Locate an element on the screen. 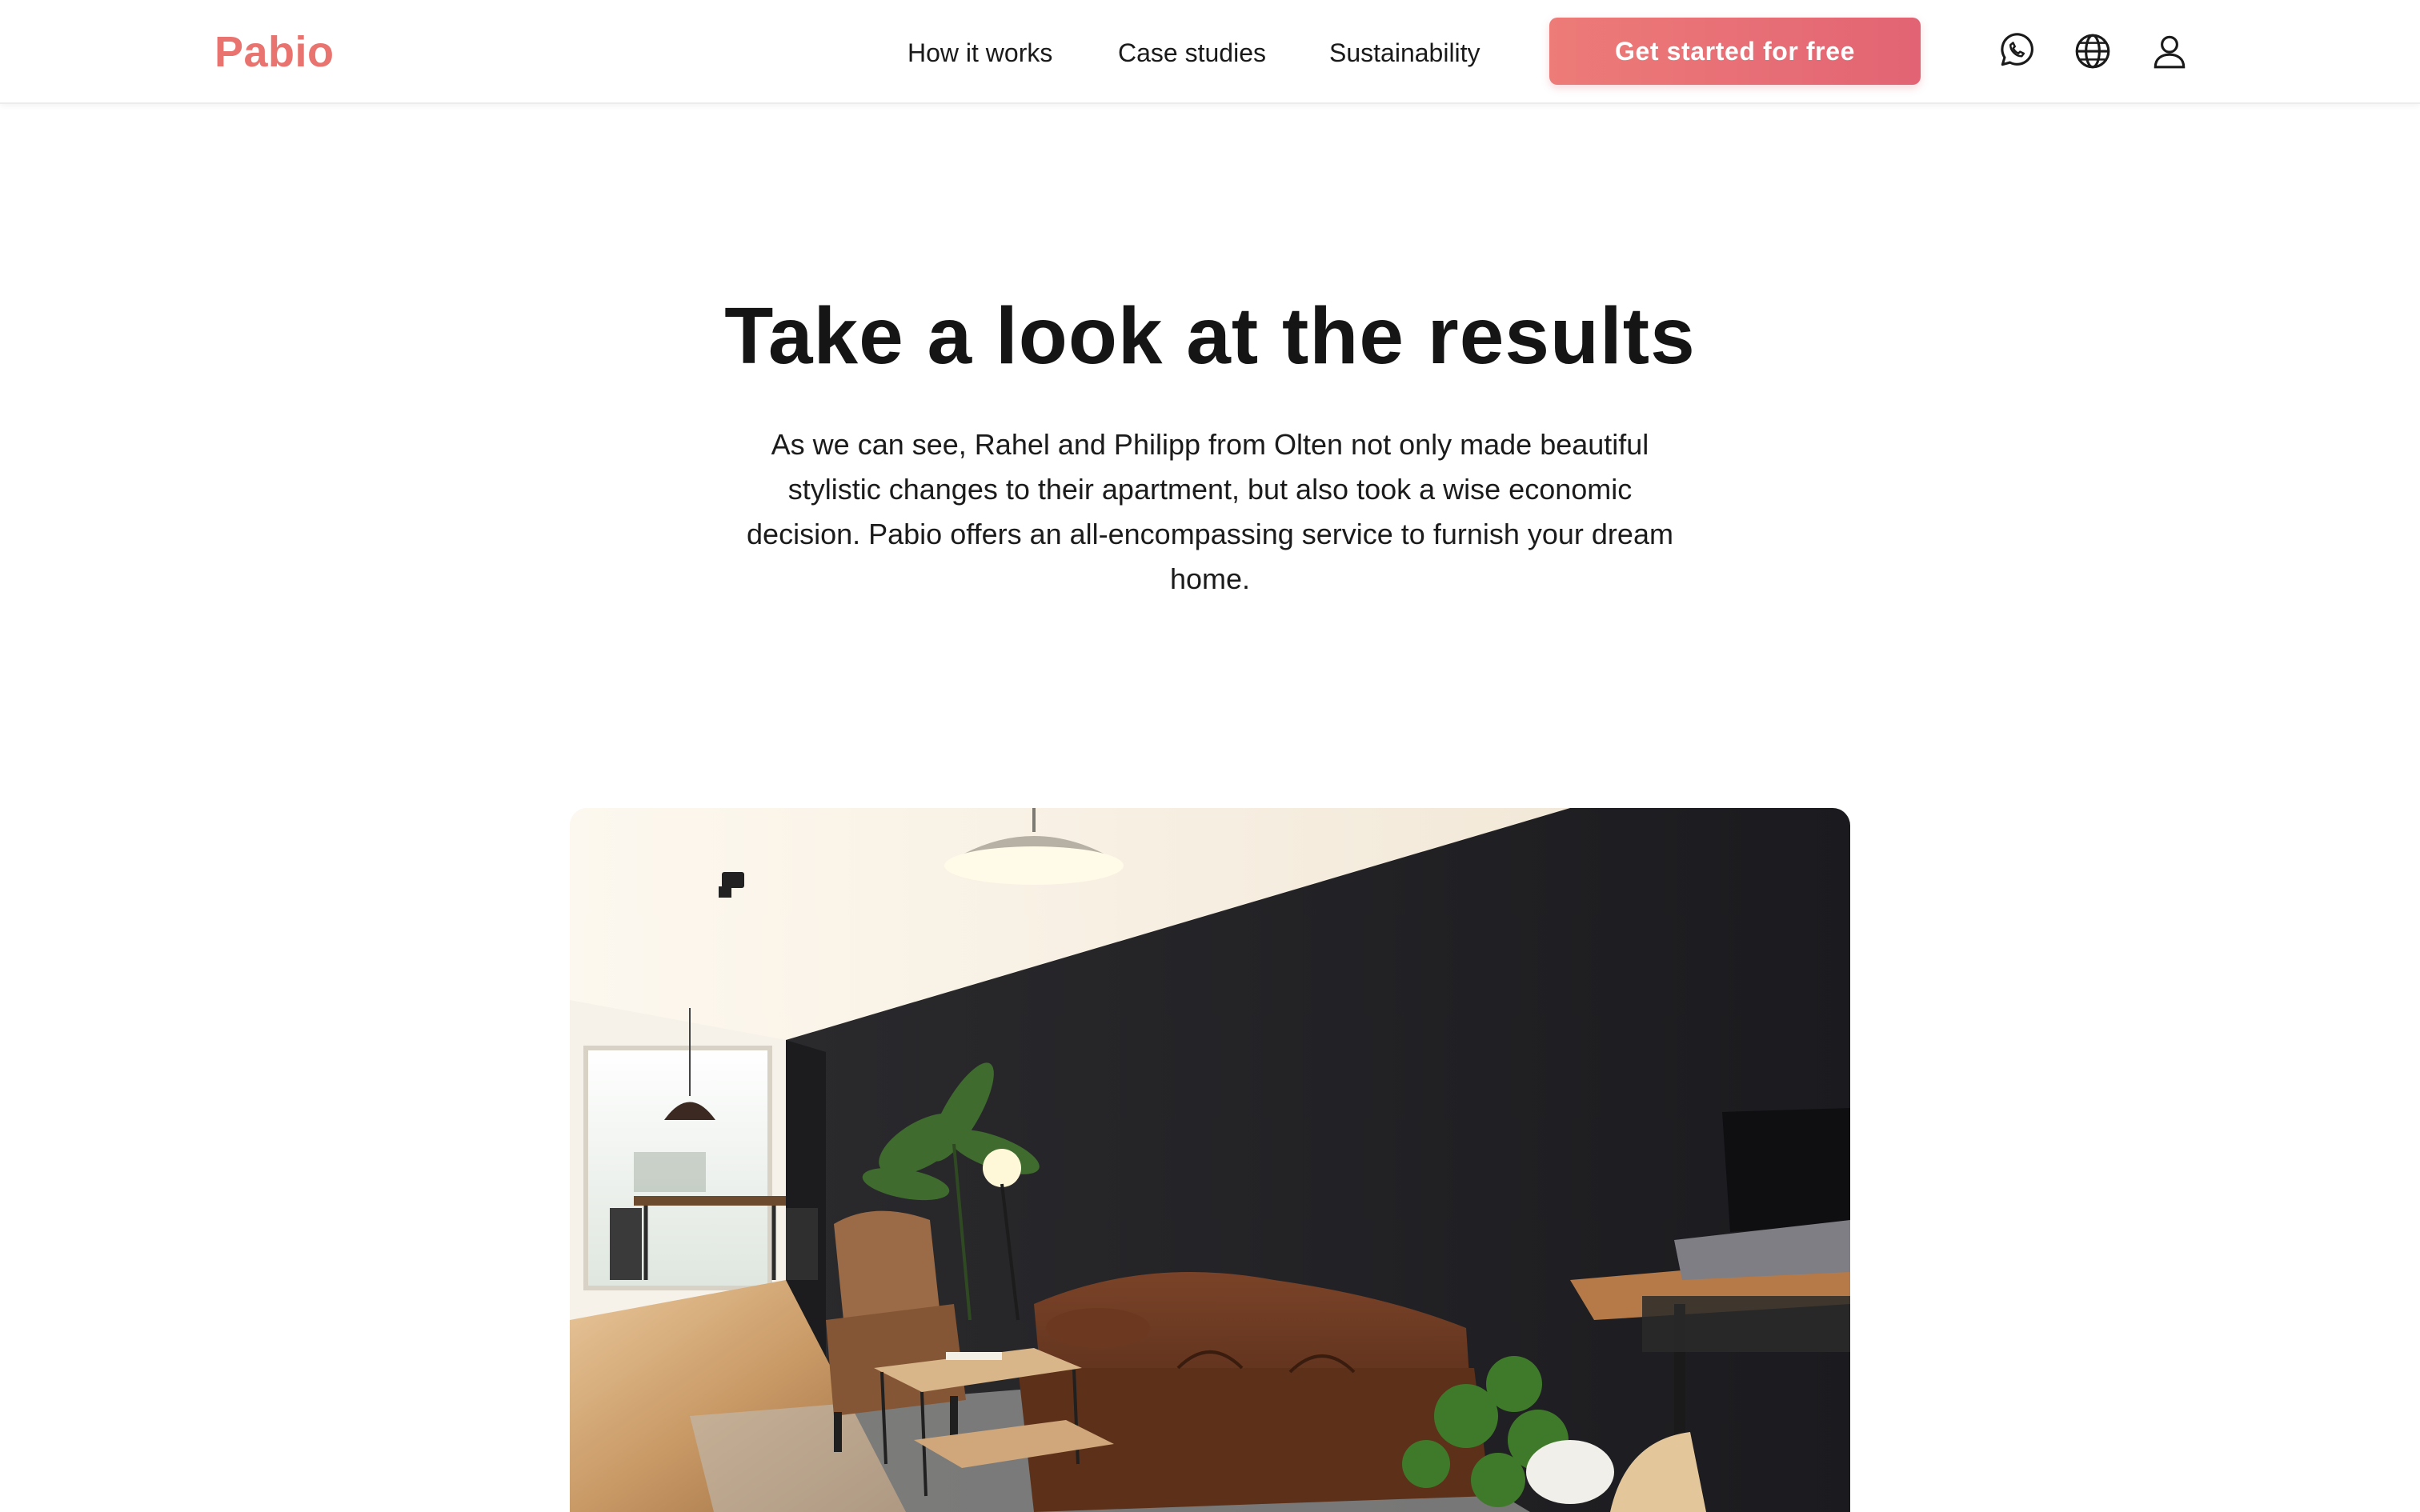 The image size is (2420, 1512). user-icon is located at coordinates (2170, 51).